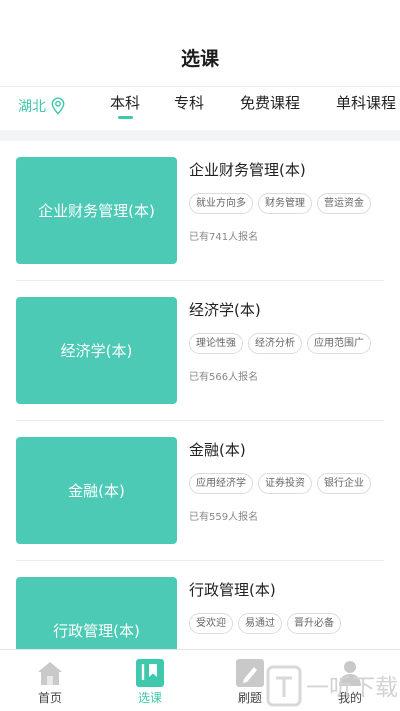 The height and width of the screenshot is (711, 400). What do you see at coordinates (58, 106) in the screenshot?
I see `location-pin-icon` at bounding box center [58, 106].